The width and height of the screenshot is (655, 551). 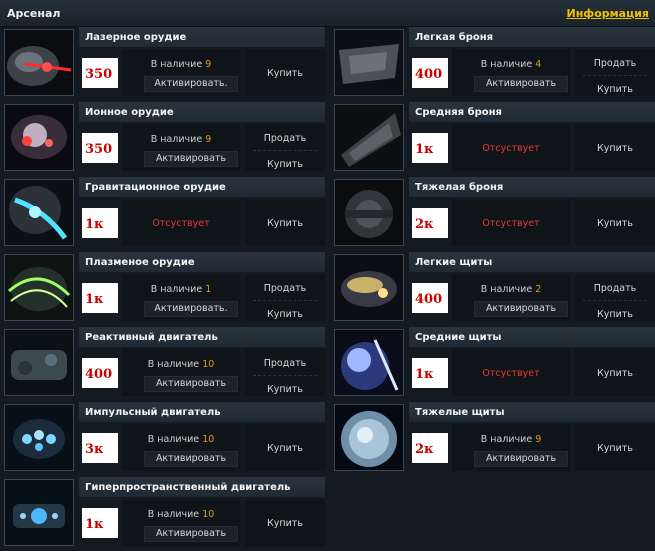 I want to click on info-link: Информация, so click(x=608, y=13).